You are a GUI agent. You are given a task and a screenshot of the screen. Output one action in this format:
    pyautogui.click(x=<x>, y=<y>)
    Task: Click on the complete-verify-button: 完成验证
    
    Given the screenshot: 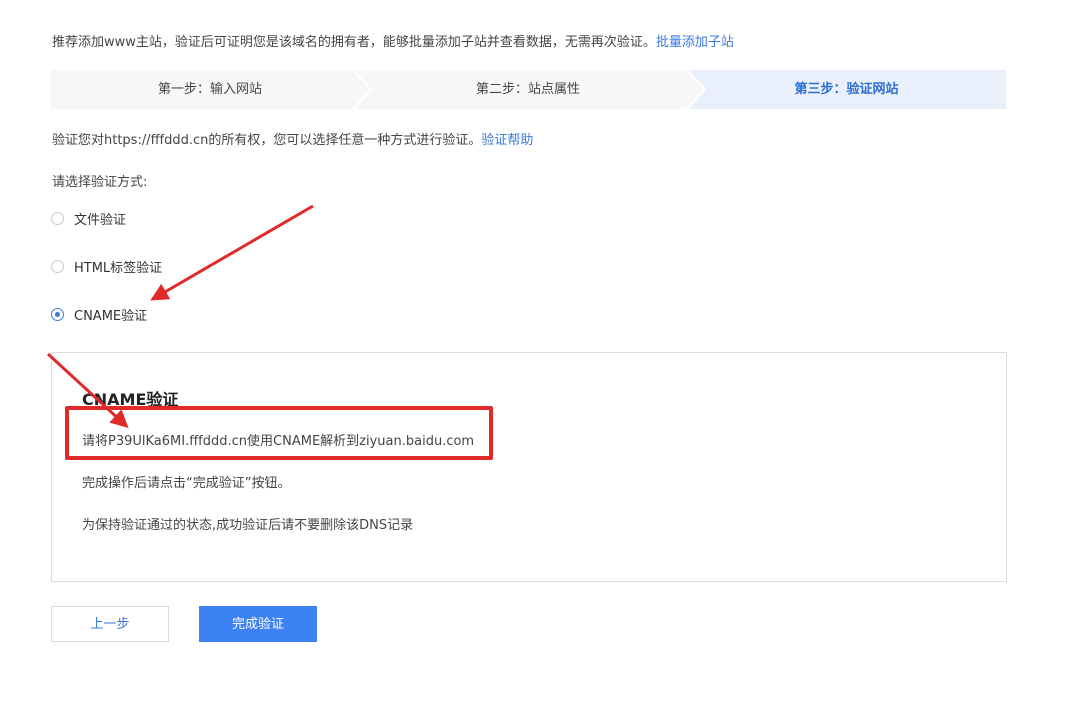 What is the action you would take?
    pyautogui.click(x=258, y=624)
    